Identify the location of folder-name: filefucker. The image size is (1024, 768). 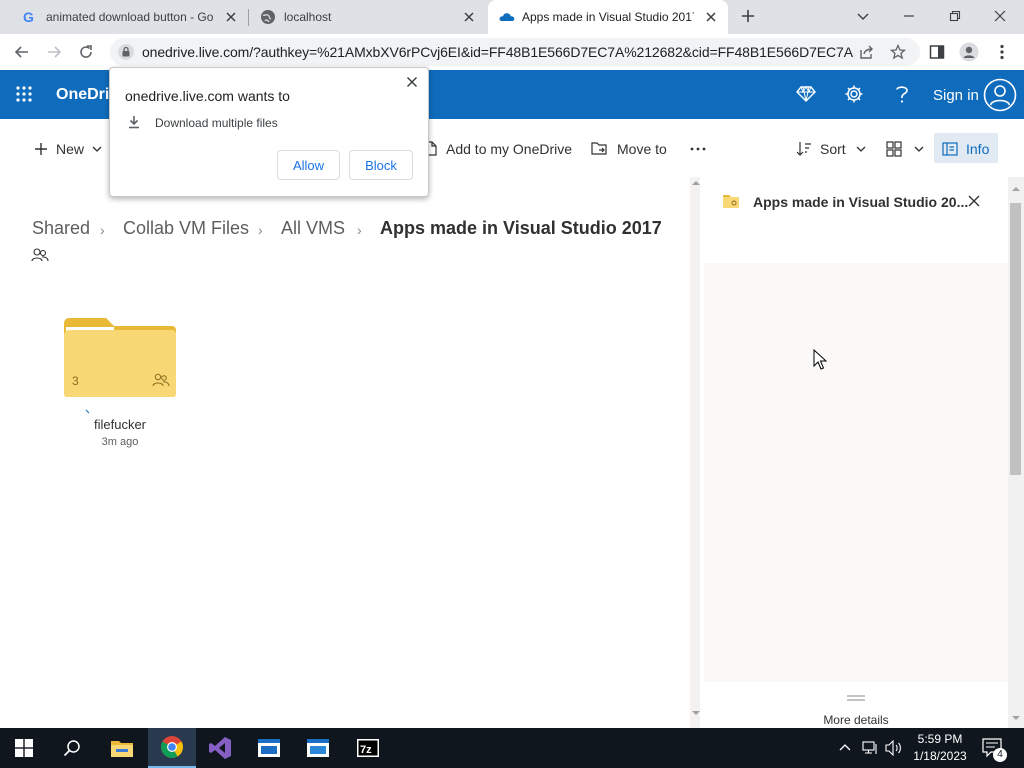
(120, 424).